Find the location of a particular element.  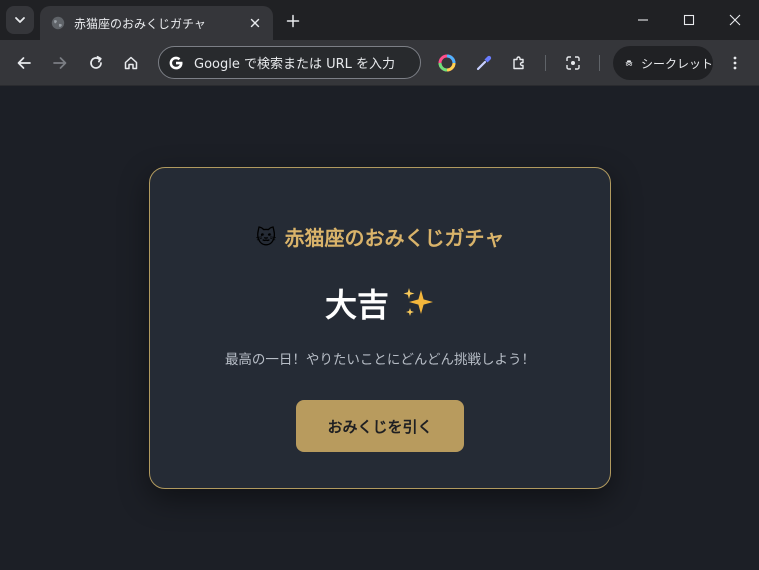

puzzle-icon is located at coordinates (518, 63).